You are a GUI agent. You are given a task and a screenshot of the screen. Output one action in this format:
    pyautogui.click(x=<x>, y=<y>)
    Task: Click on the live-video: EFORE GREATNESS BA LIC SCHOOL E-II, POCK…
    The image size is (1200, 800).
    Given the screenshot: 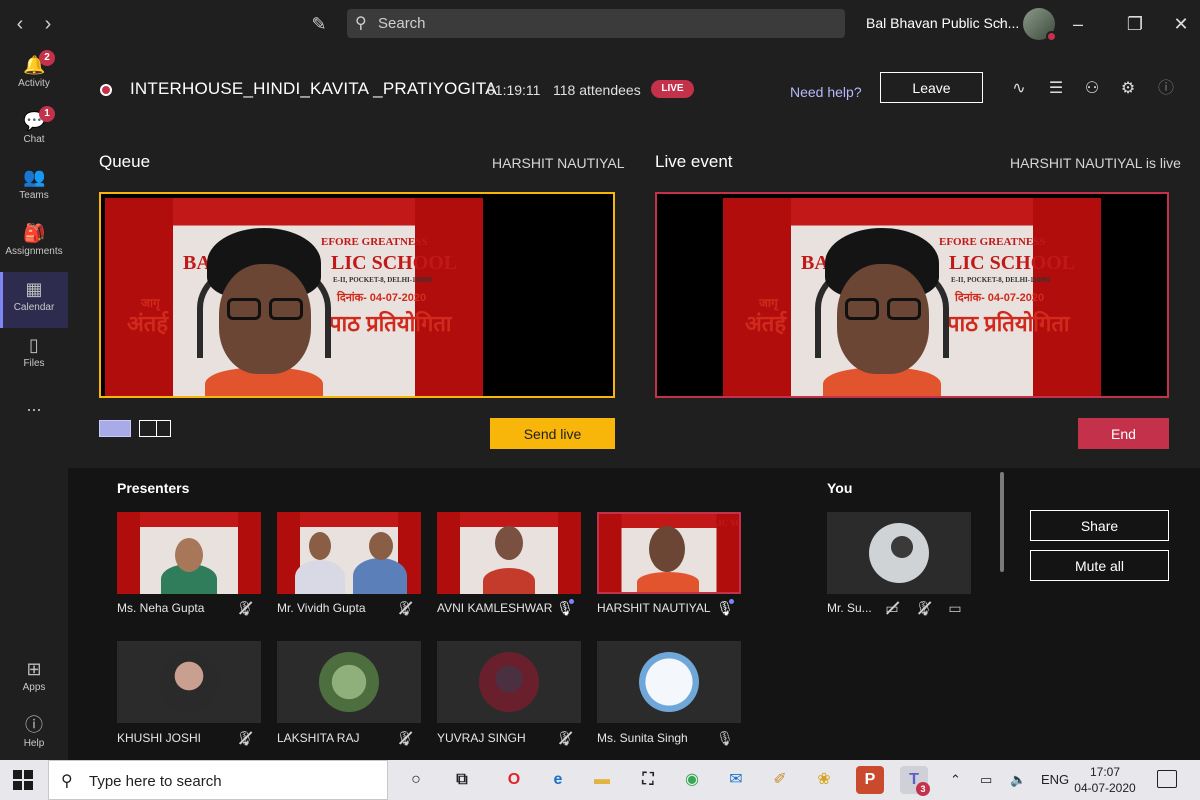 What is the action you would take?
    pyautogui.click(x=912, y=295)
    